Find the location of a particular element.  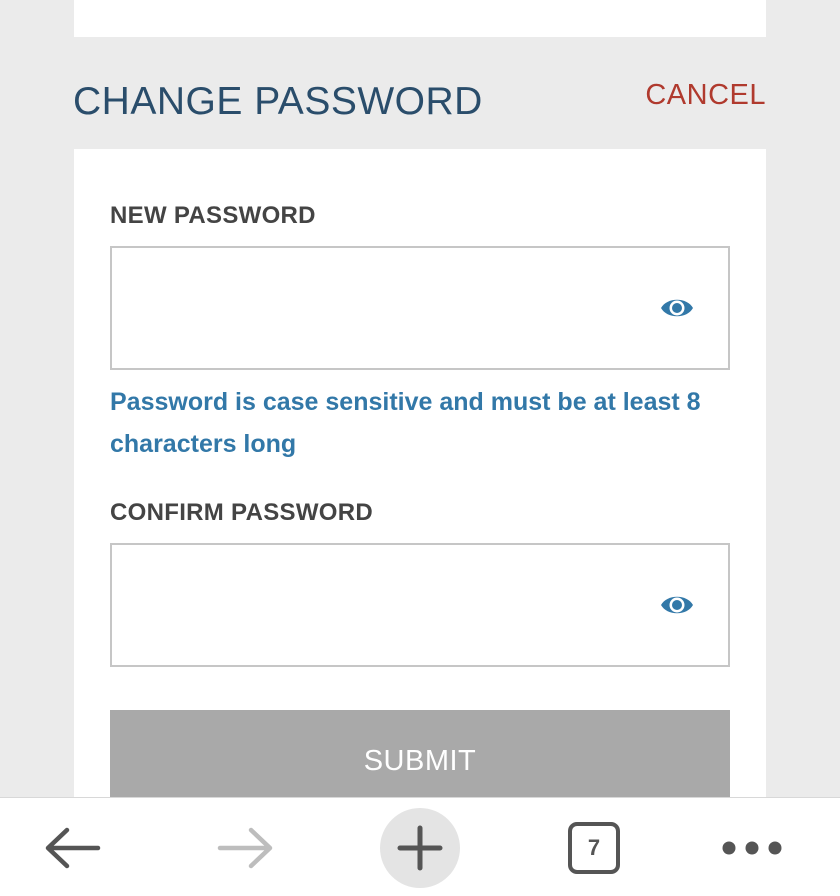

forward-button is located at coordinates (246, 847).